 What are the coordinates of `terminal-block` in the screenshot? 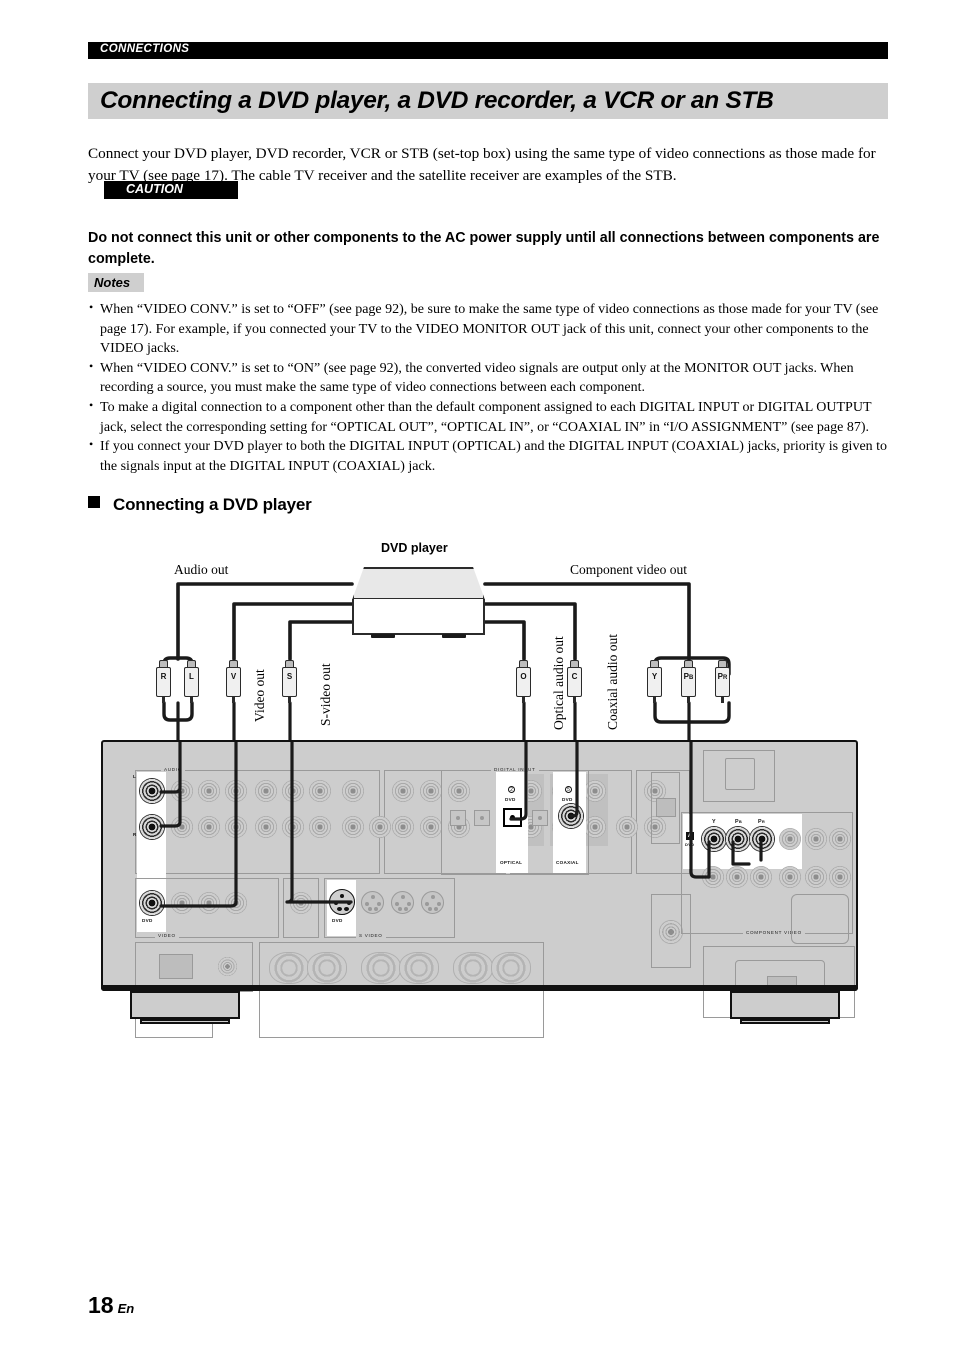 It's located at (176, 966).